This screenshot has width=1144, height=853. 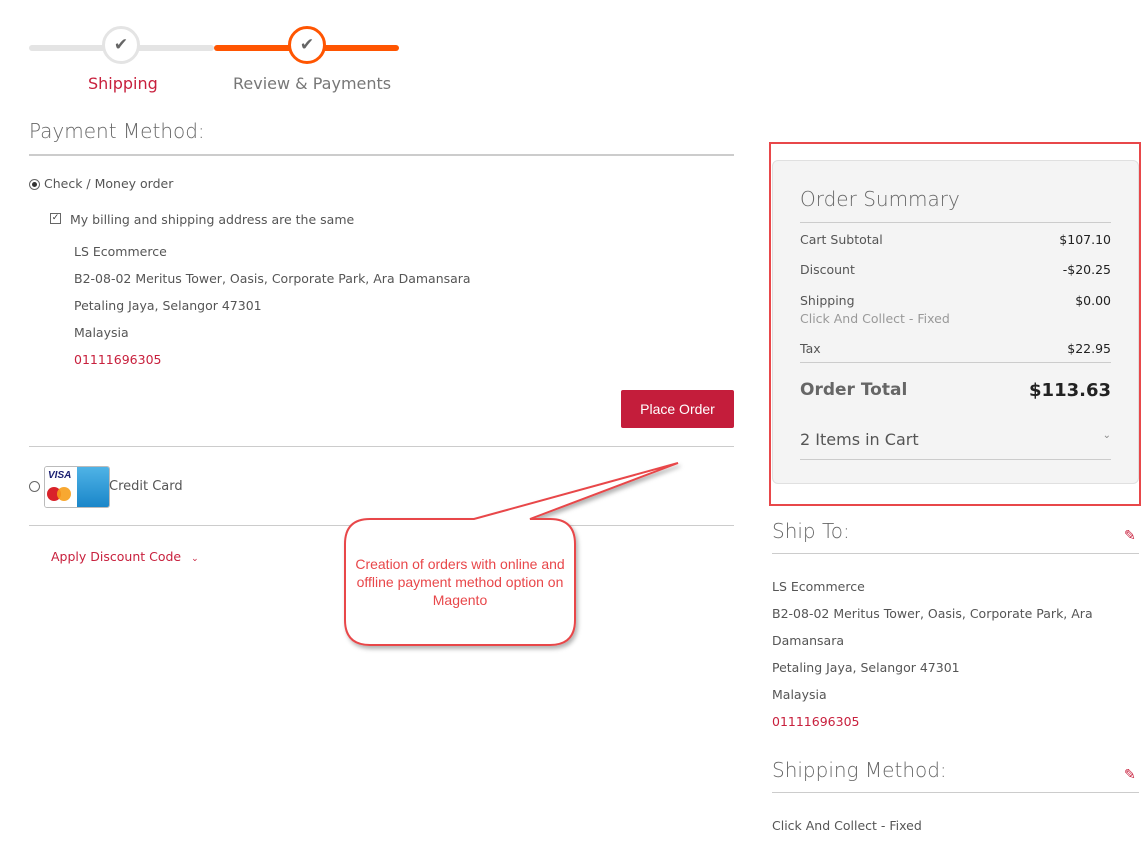 What do you see at coordinates (1093, 300) in the screenshot?
I see `value: $0.00` at bounding box center [1093, 300].